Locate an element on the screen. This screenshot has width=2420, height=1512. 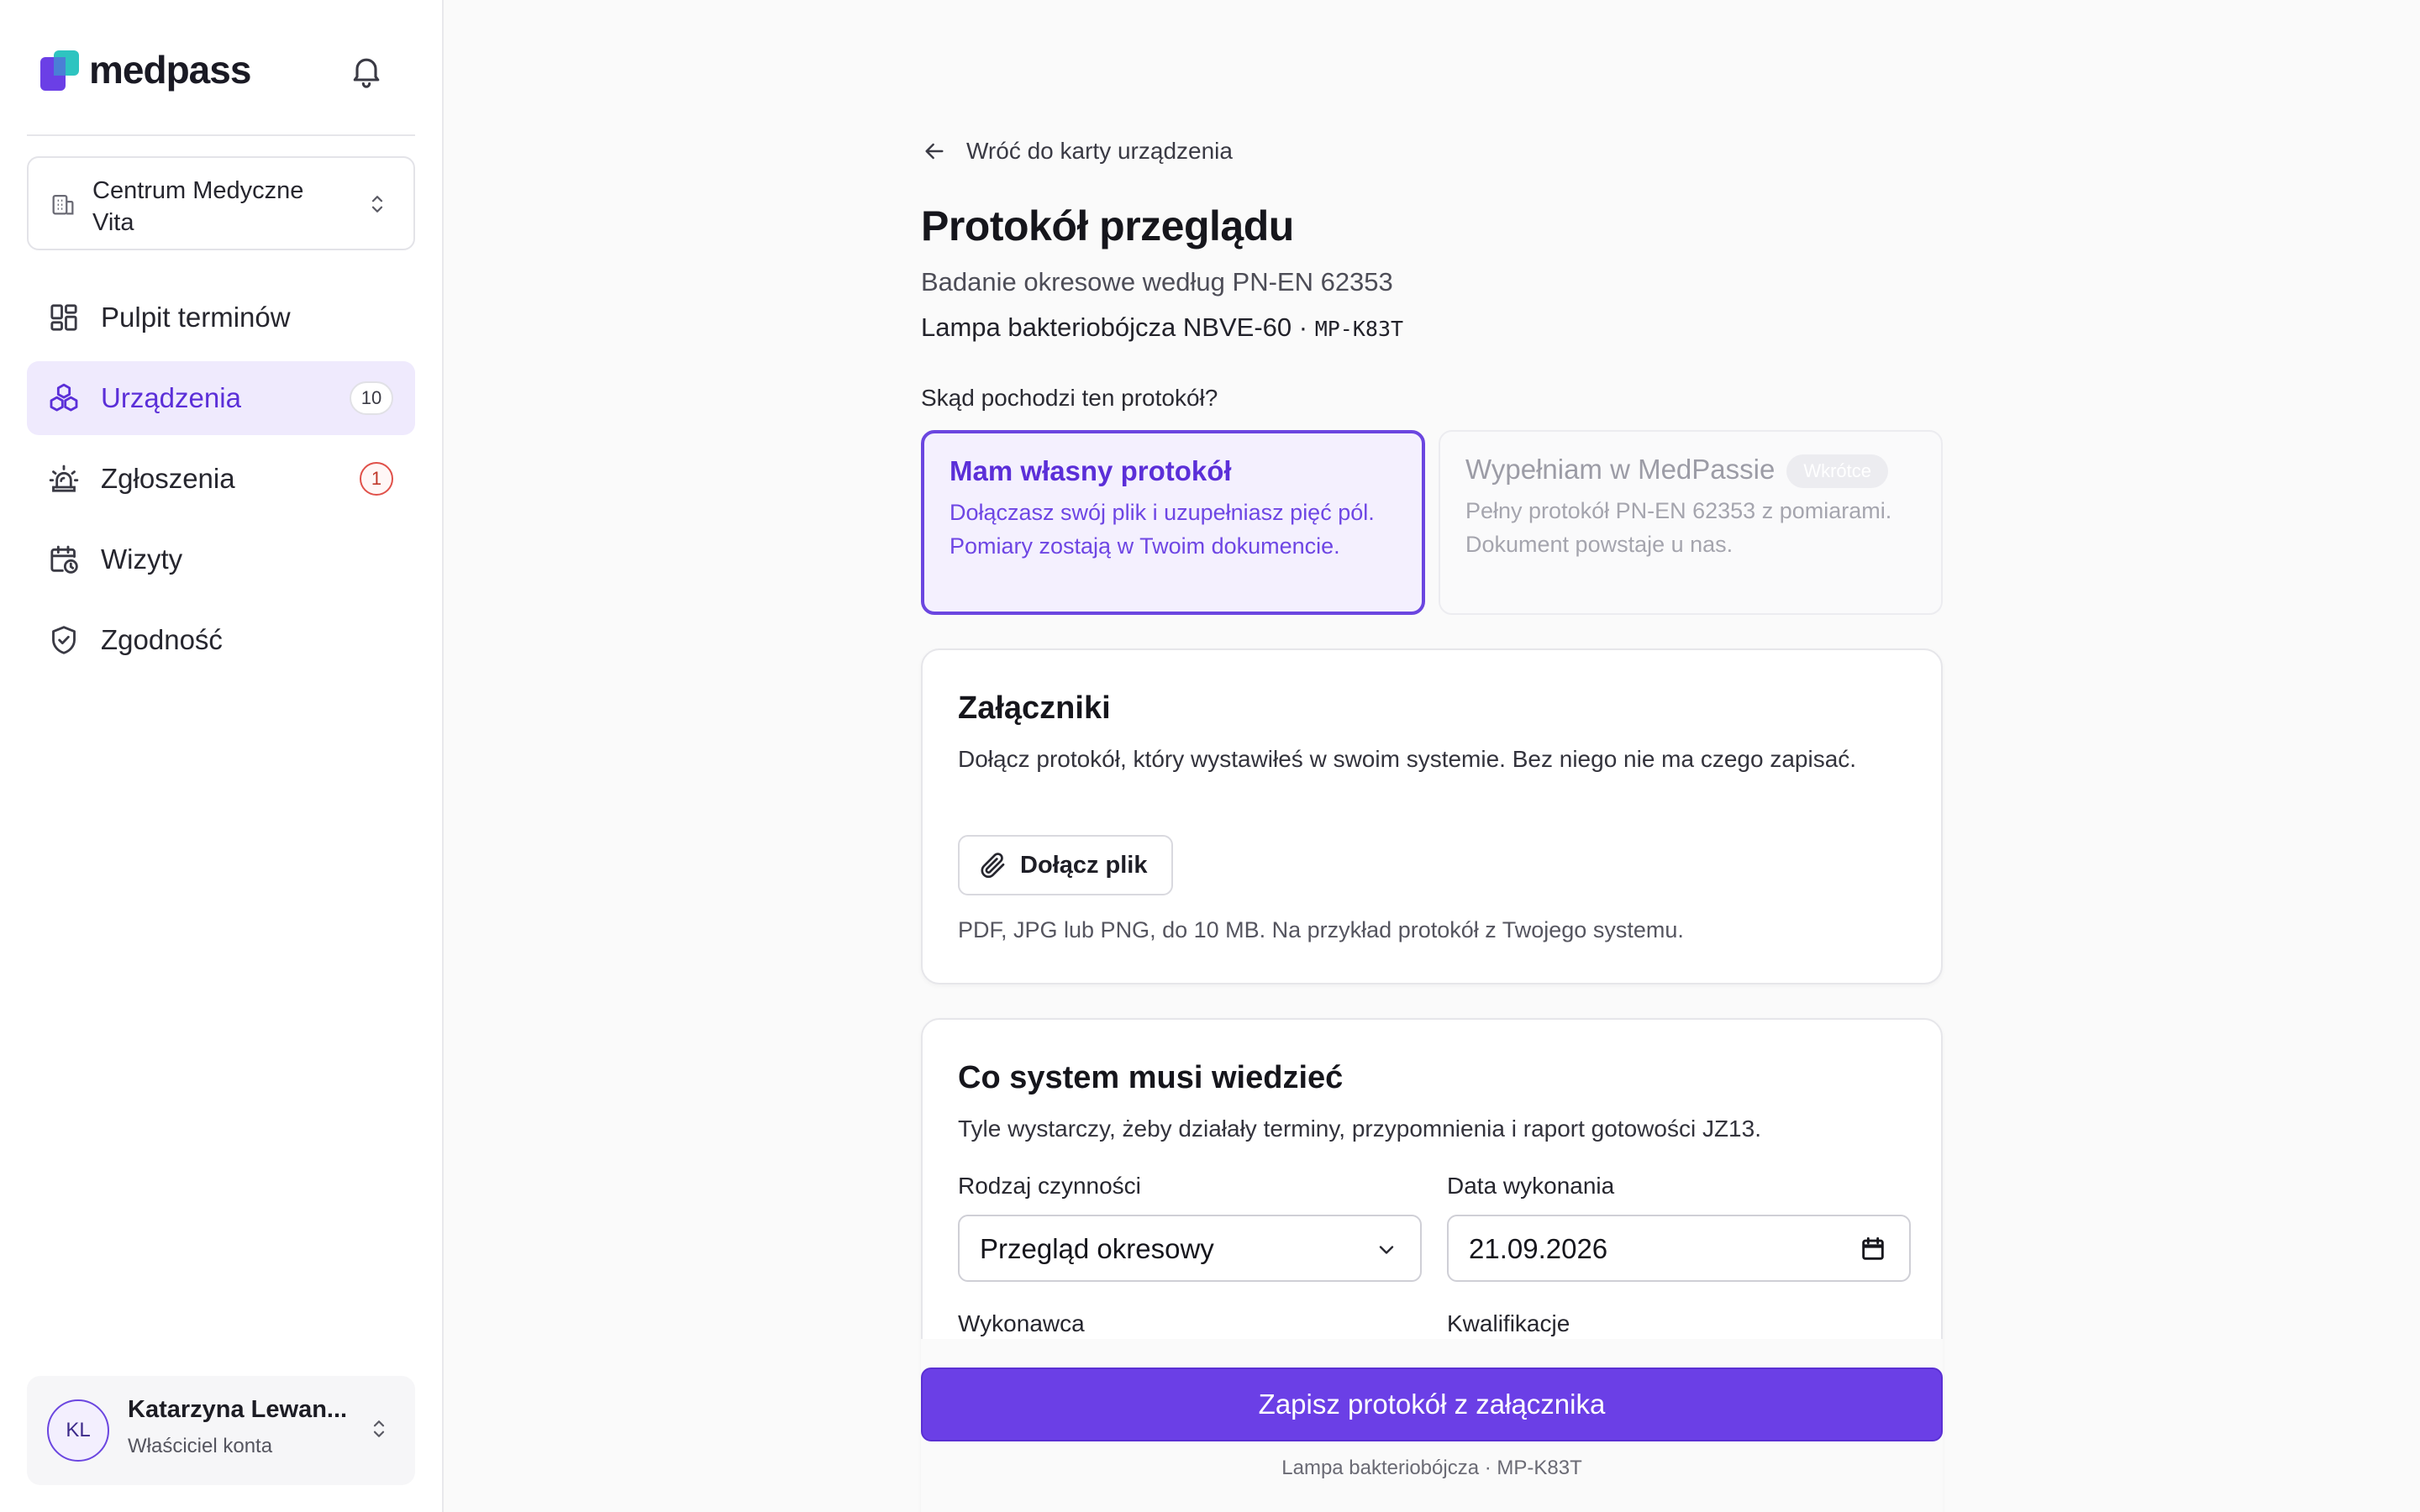
user-account-menu: KL Katarzyna Lewan... Właściciel konta is located at coordinates (221, 1430).